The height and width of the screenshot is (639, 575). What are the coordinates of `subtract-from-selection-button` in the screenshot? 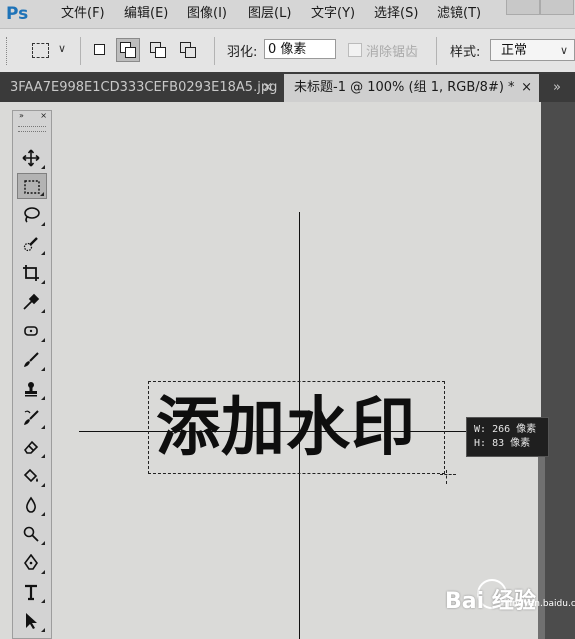 It's located at (158, 50).